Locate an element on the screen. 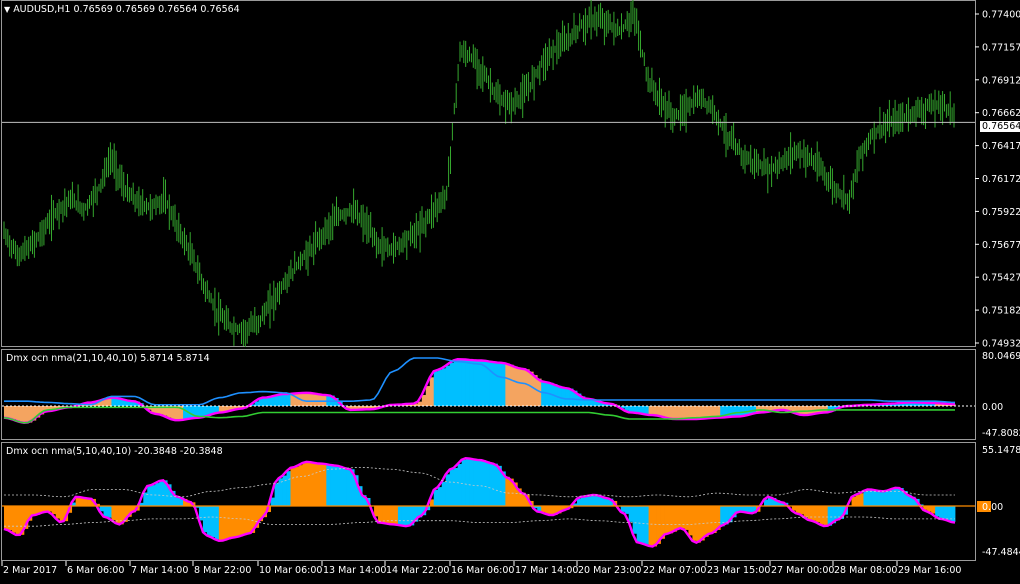  price-axis-label: 0.76662 is located at coordinates (1001, 113).